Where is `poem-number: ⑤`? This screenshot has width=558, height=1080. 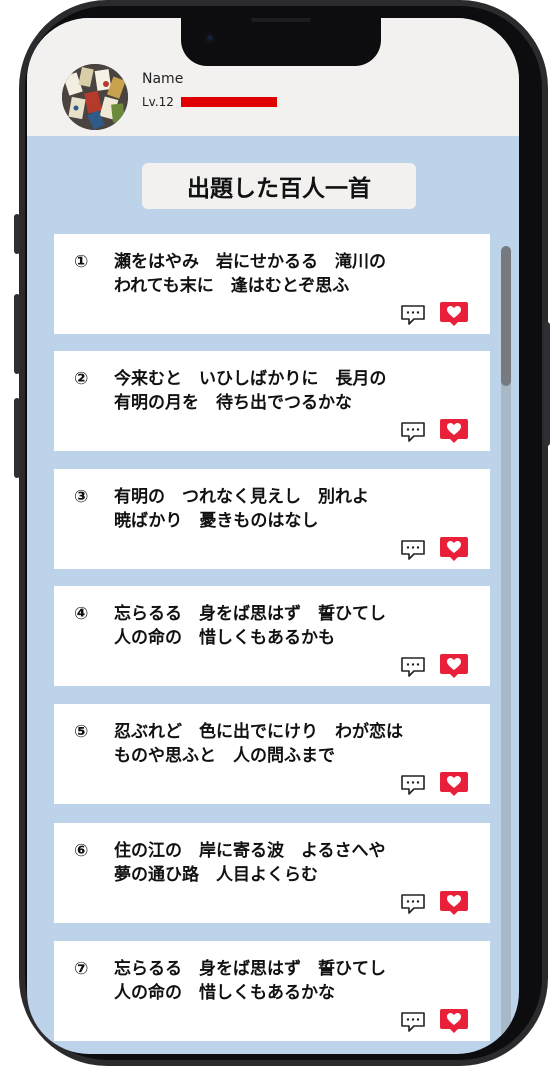
poem-number: ⑤ is located at coordinates (81, 732).